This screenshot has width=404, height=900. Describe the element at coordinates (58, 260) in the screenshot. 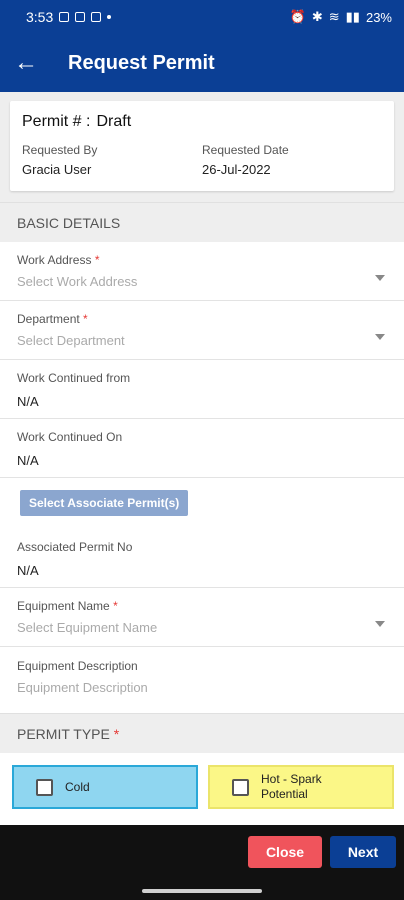

I see `work-address-label: Work Address *` at that location.